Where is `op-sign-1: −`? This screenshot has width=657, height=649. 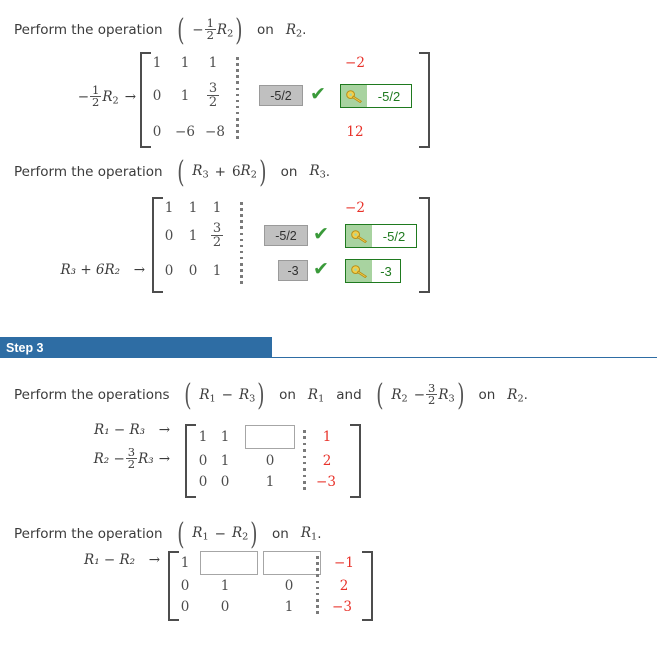
op-sign-1: − is located at coordinates (198, 30).